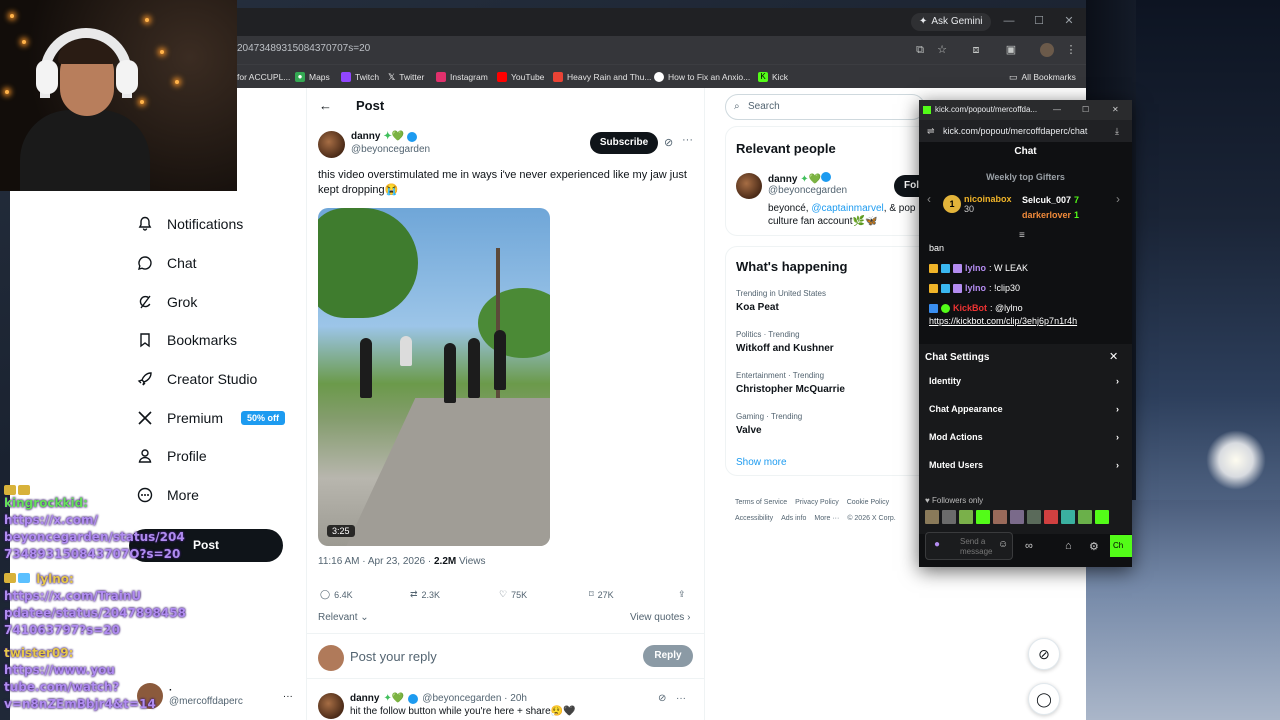 This screenshot has height=720, width=1280. Describe the element at coordinates (1044, 699) in the screenshot. I see `messages-float-button: ◯` at that location.